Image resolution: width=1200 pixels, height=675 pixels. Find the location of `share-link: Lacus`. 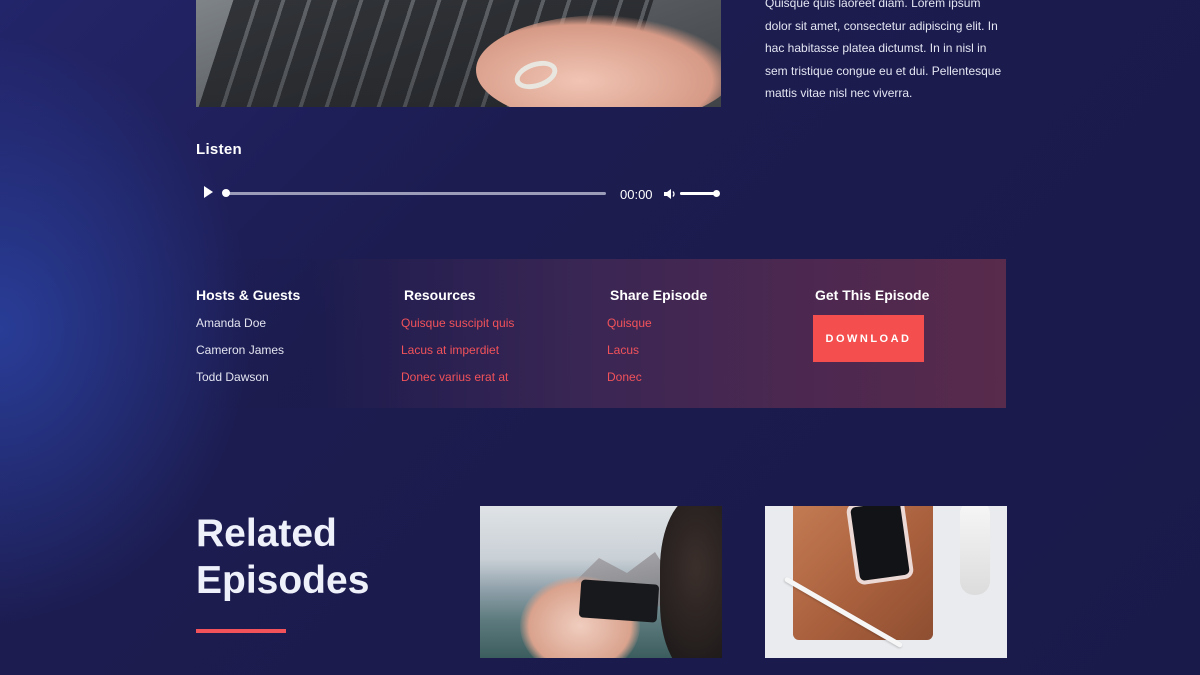

share-link: Lacus is located at coordinates (623, 350).